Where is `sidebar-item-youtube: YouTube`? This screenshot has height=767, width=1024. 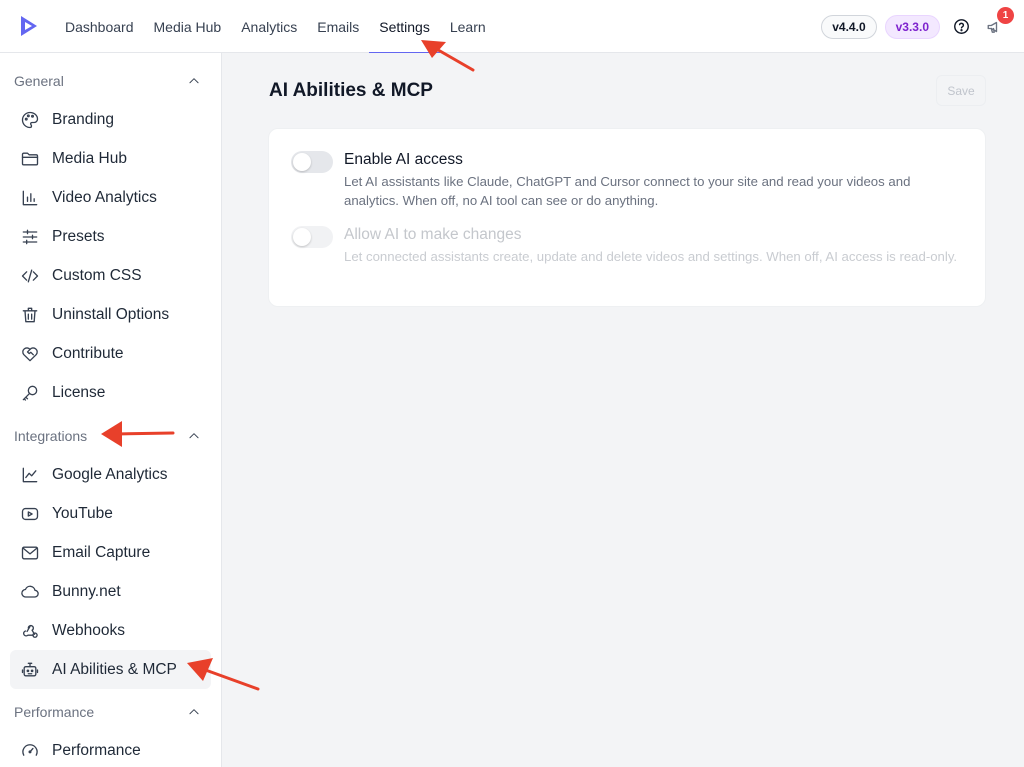 sidebar-item-youtube: YouTube is located at coordinates (110, 513).